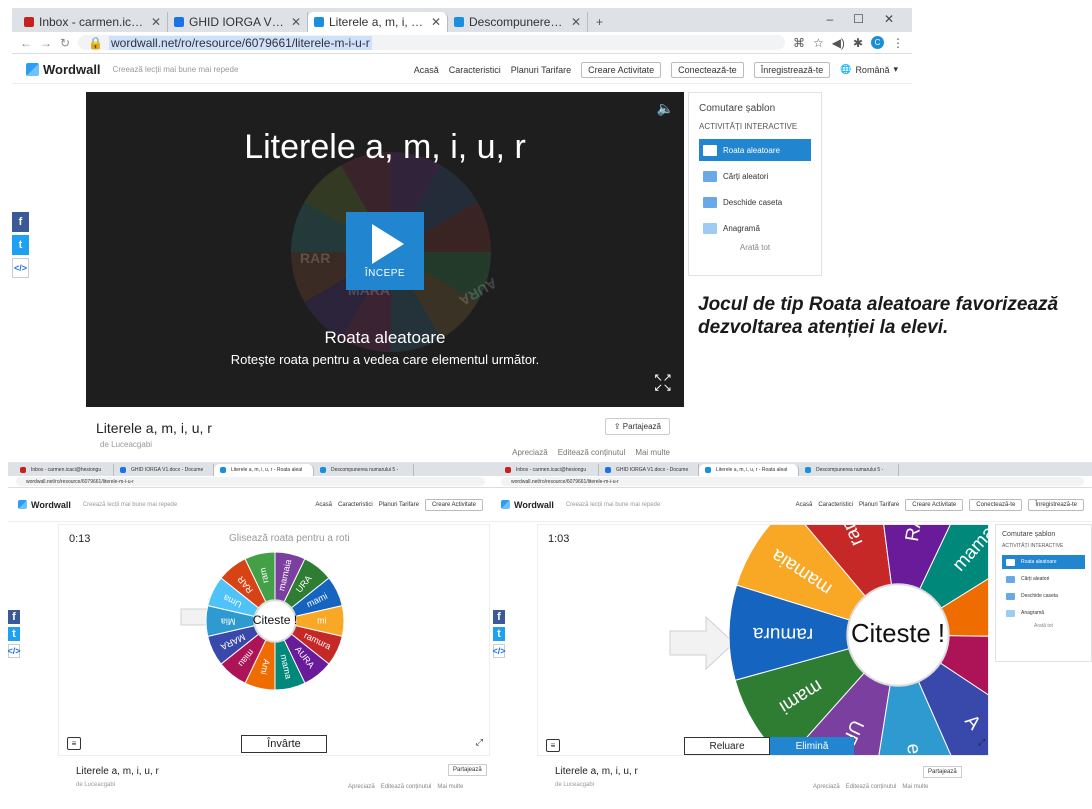  What do you see at coordinates (812, 746) in the screenshot?
I see `remove-button: Elimină` at bounding box center [812, 746].